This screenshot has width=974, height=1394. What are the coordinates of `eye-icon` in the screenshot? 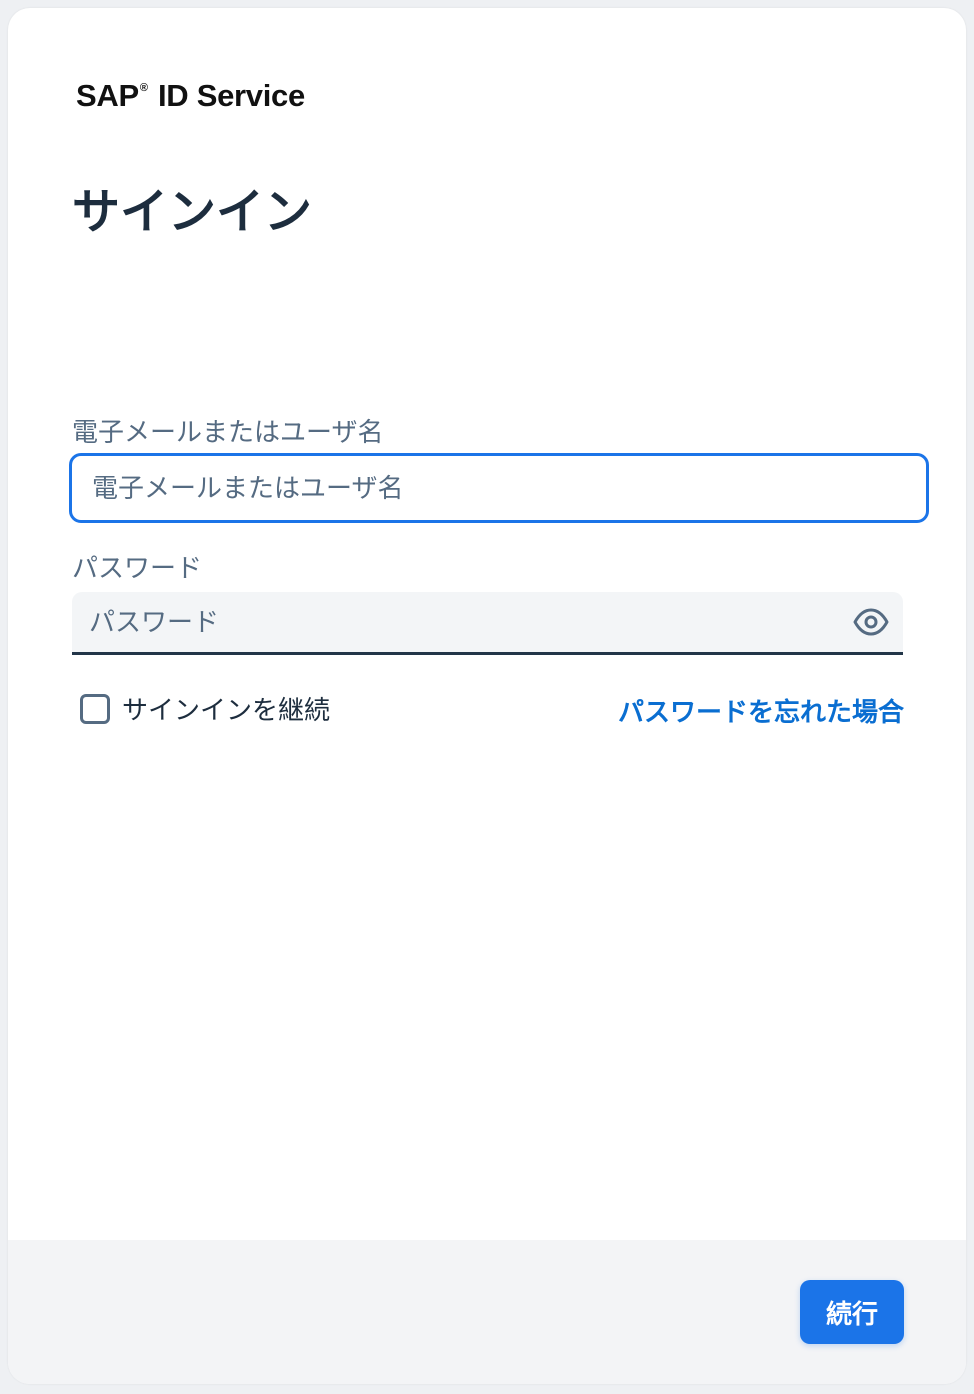 It's located at (871, 622).